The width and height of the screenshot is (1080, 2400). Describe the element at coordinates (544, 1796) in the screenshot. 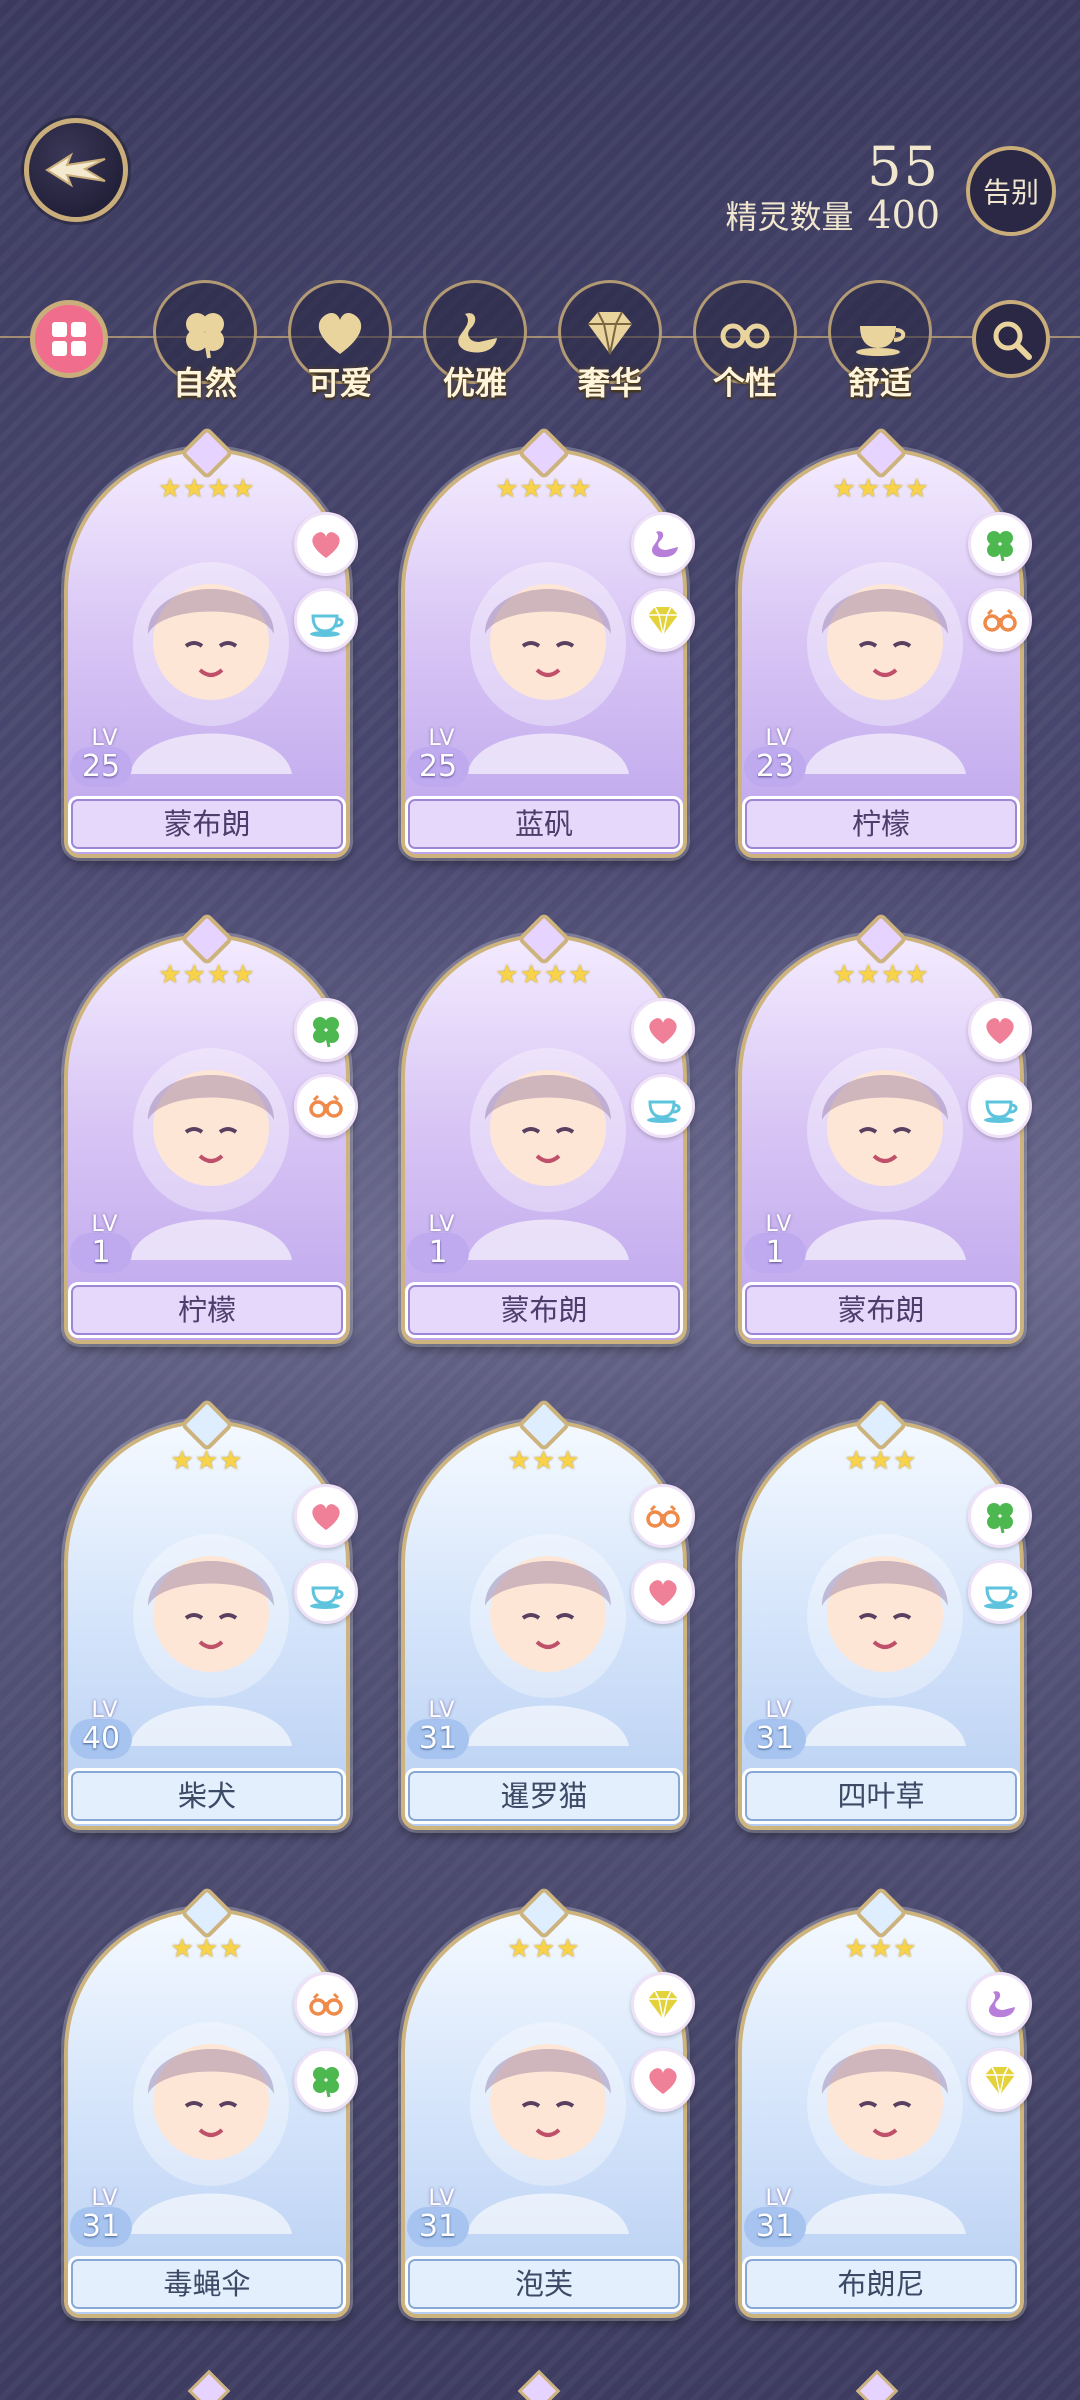

I see `spirit-name: 暹罗猫` at that location.